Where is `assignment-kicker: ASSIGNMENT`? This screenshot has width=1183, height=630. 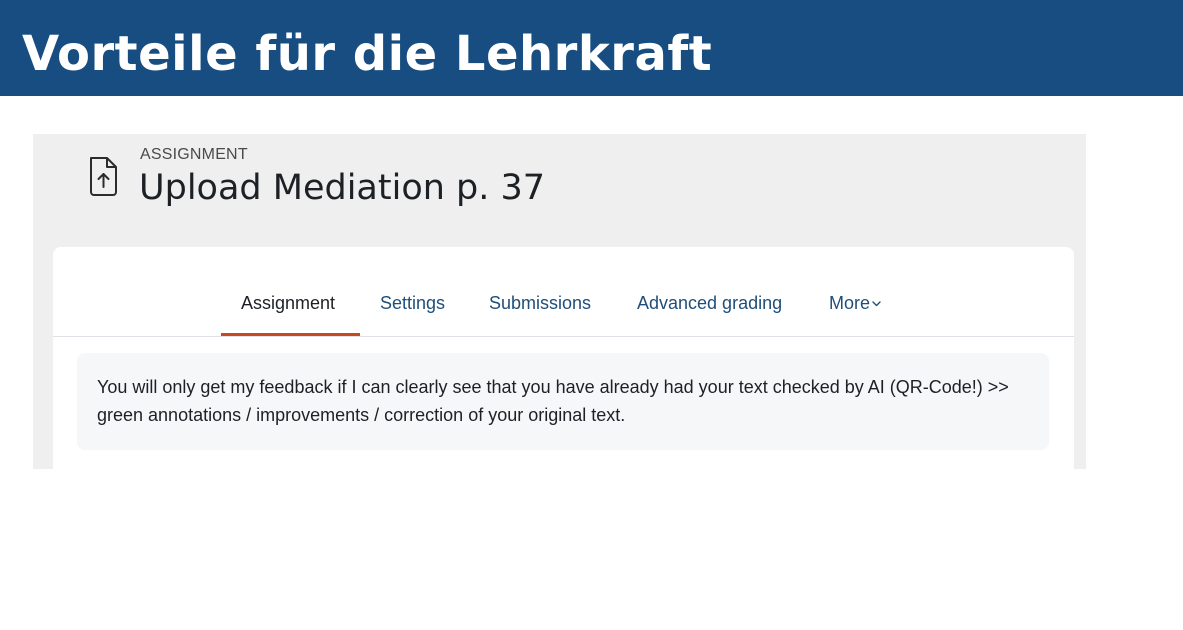 assignment-kicker: ASSIGNMENT is located at coordinates (194, 154).